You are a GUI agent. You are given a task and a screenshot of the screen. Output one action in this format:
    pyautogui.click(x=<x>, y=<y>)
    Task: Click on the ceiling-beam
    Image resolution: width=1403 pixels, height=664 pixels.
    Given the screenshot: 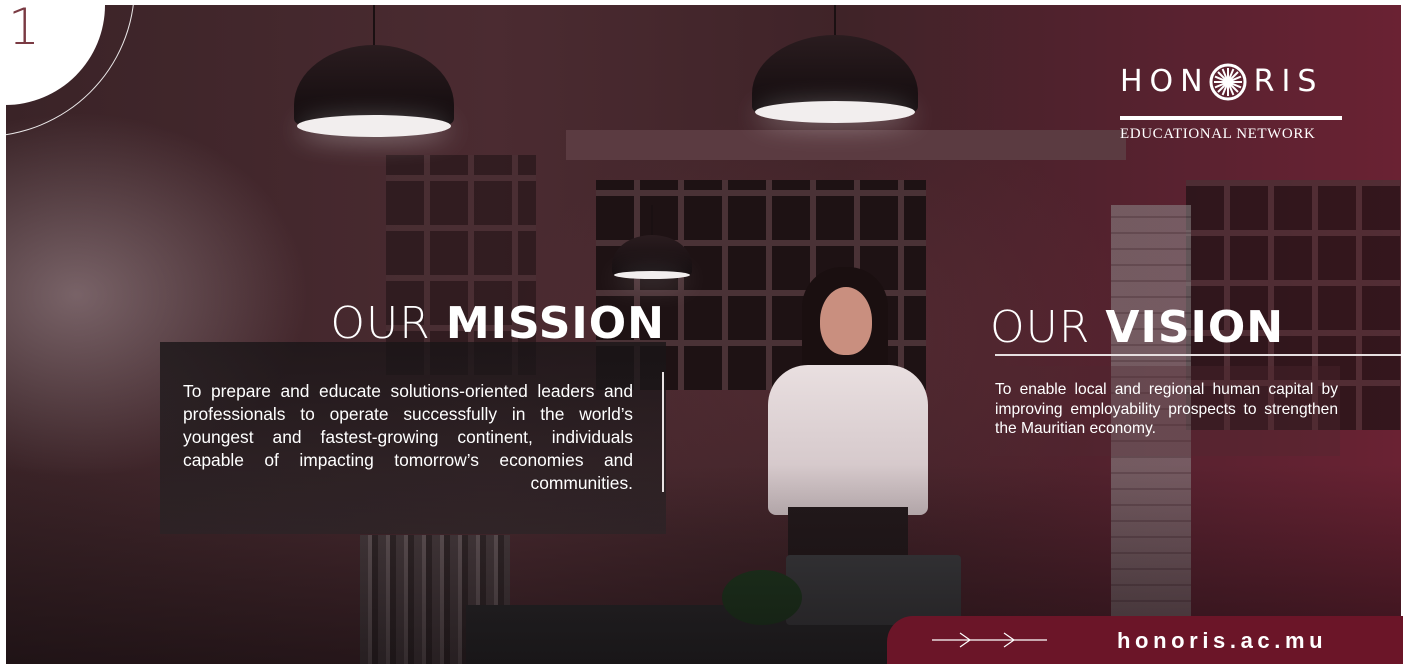 What is the action you would take?
    pyautogui.click(x=846, y=145)
    